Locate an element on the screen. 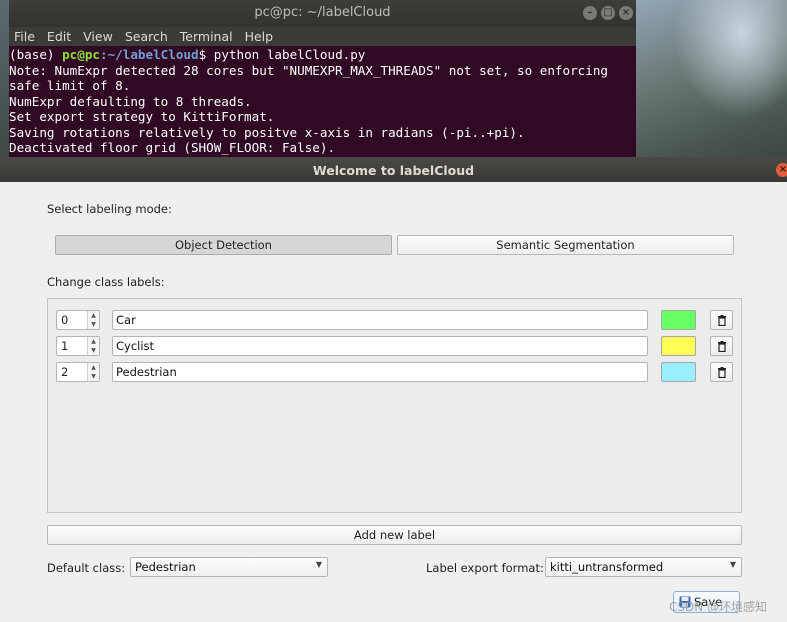  class-row: 2 ▲ ▼ Pedestrian is located at coordinates (396, 372).